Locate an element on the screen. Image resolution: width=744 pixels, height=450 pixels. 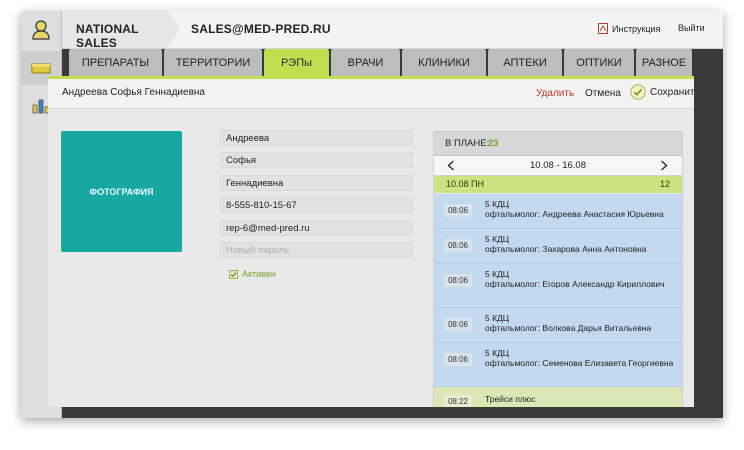
plan-count: 23 is located at coordinates (493, 143).